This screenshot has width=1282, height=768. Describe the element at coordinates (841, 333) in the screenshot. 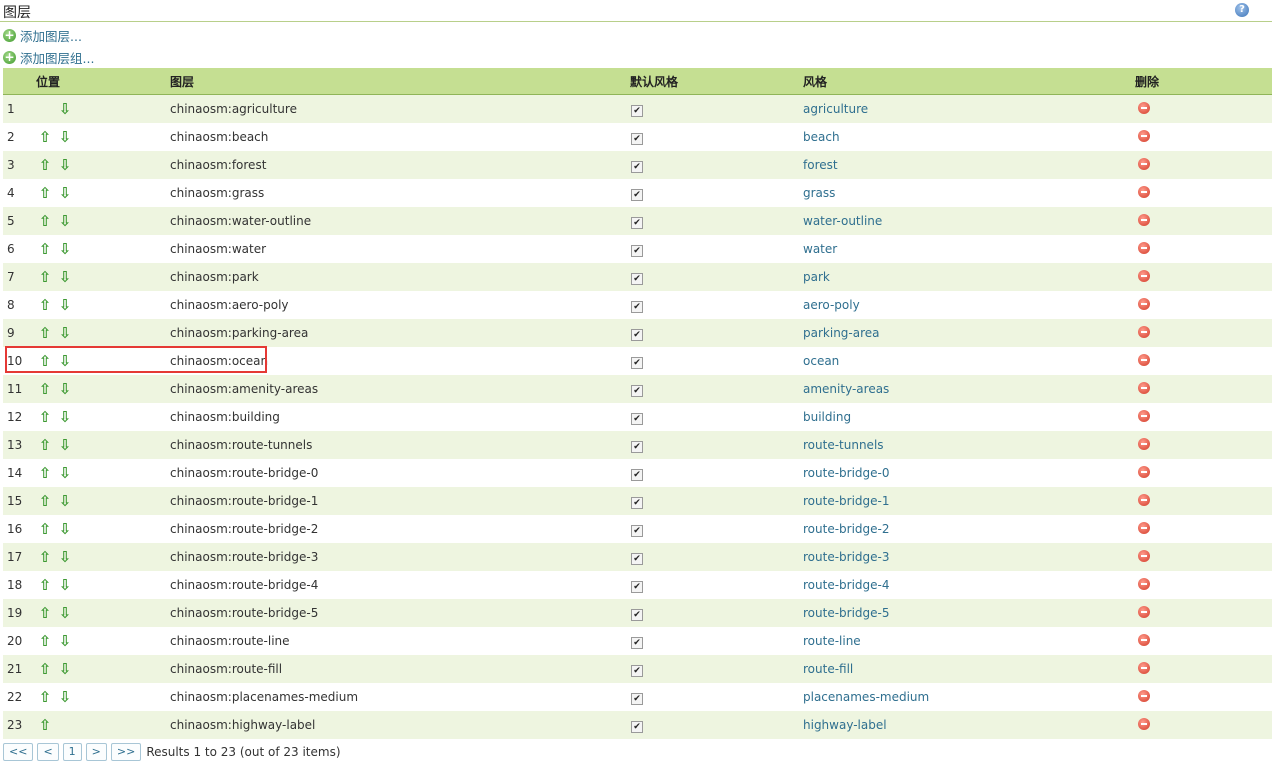

I see `style-link: parking-area` at that location.